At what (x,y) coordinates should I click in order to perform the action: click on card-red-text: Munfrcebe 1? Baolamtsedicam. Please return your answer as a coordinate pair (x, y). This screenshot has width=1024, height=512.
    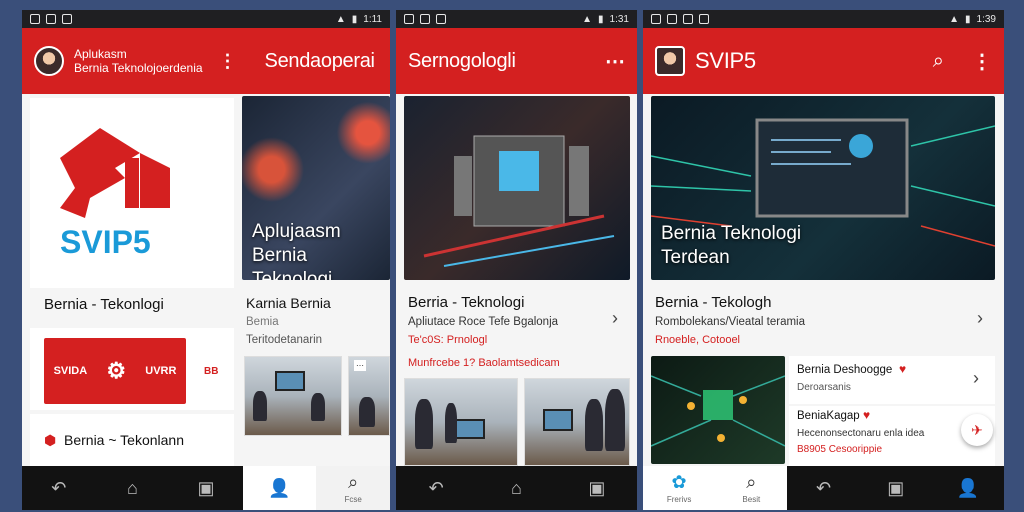
    Looking at the image, I should click on (484, 363).